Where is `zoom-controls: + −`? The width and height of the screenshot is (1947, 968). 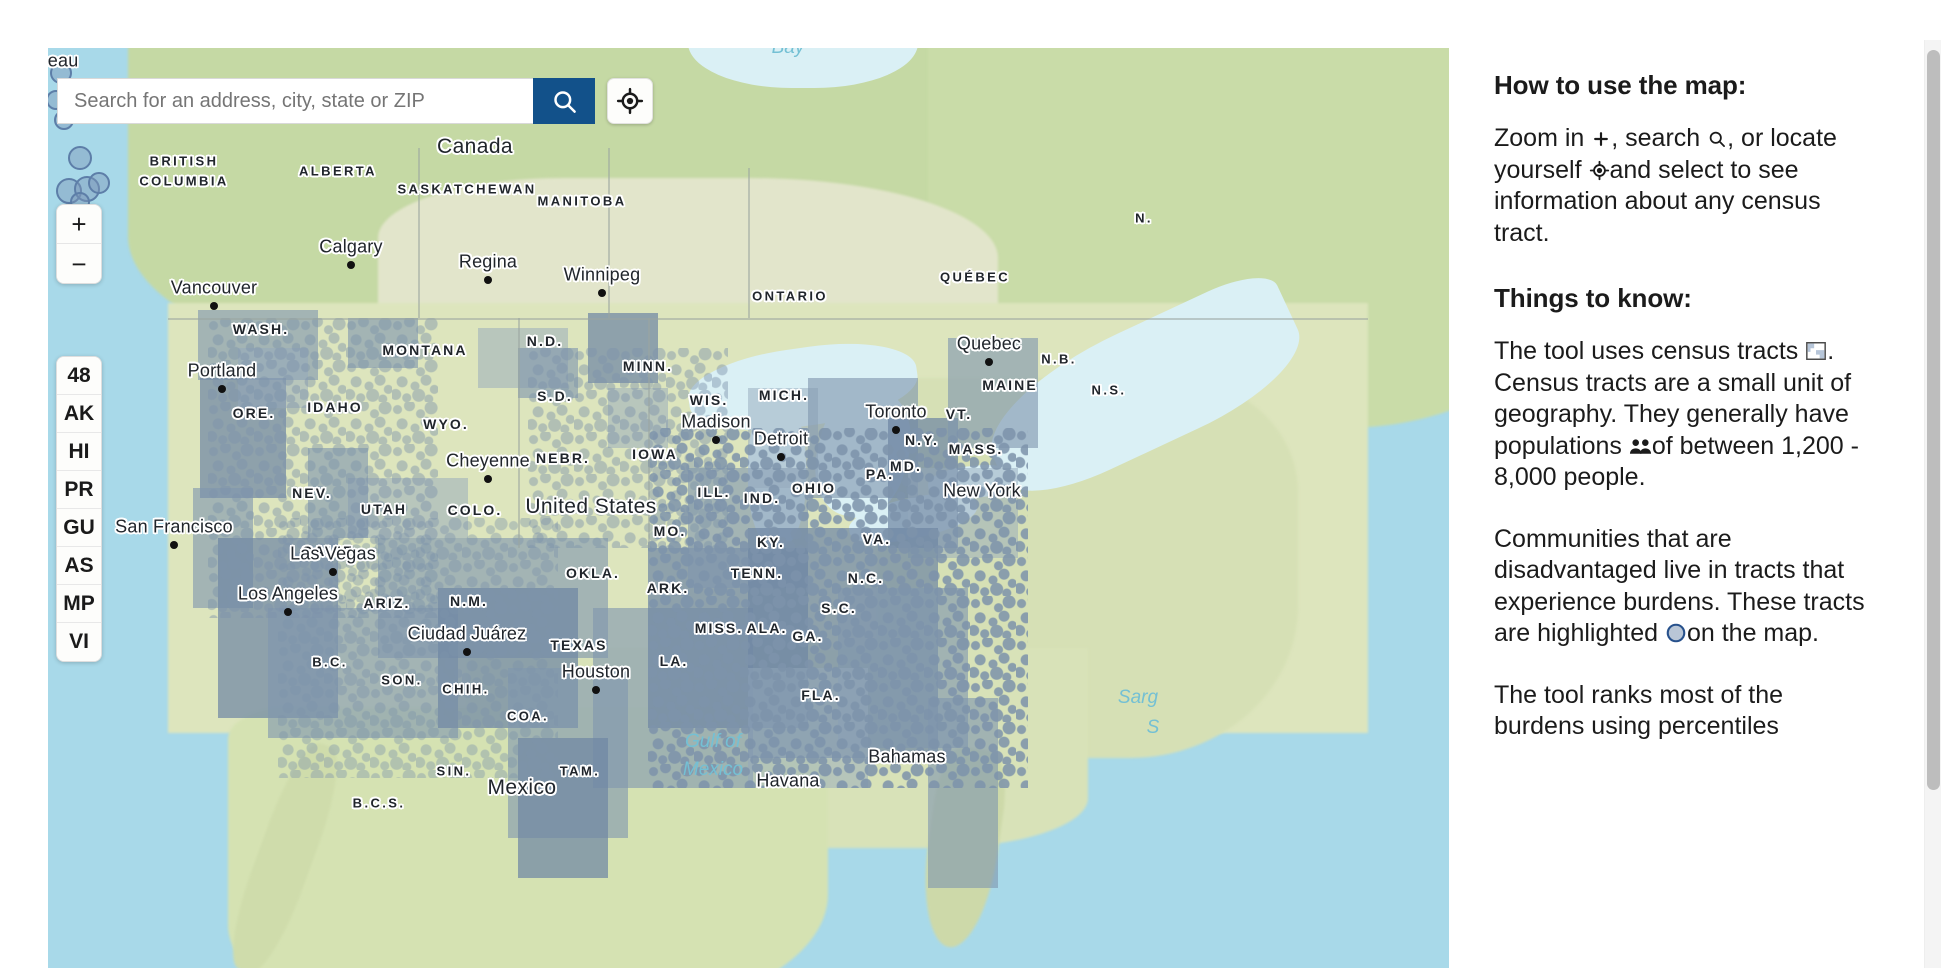 zoom-controls: + − is located at coordinates (79, 244).